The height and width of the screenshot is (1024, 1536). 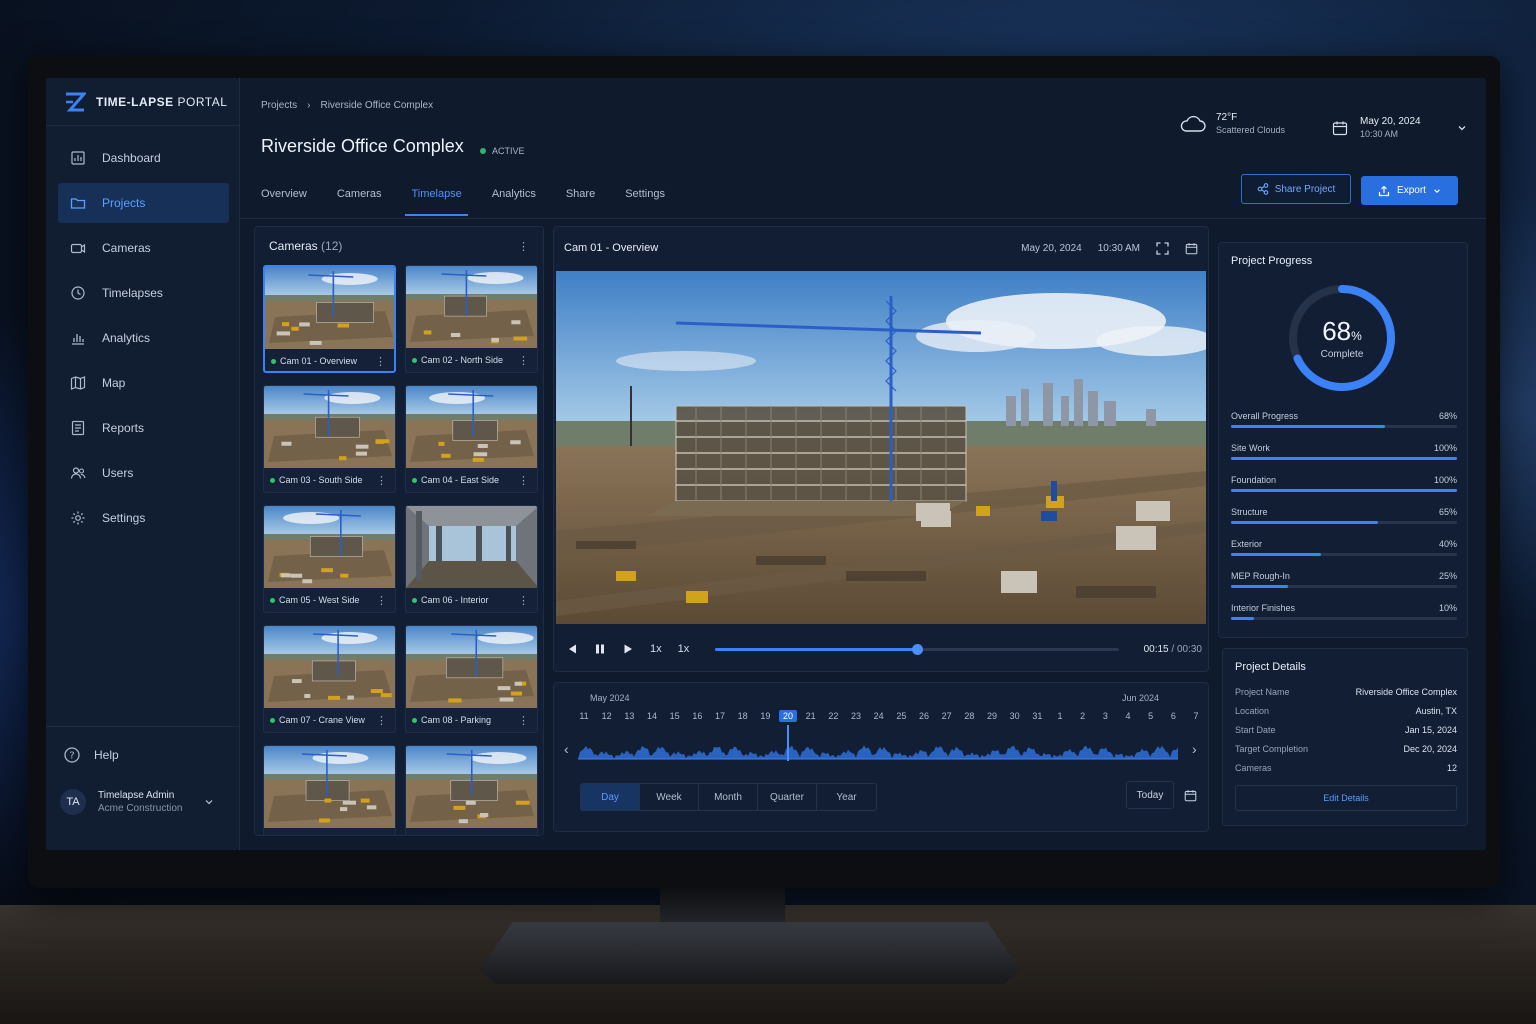 I want to click on tab-share: Share, so click(x=580, y=197).